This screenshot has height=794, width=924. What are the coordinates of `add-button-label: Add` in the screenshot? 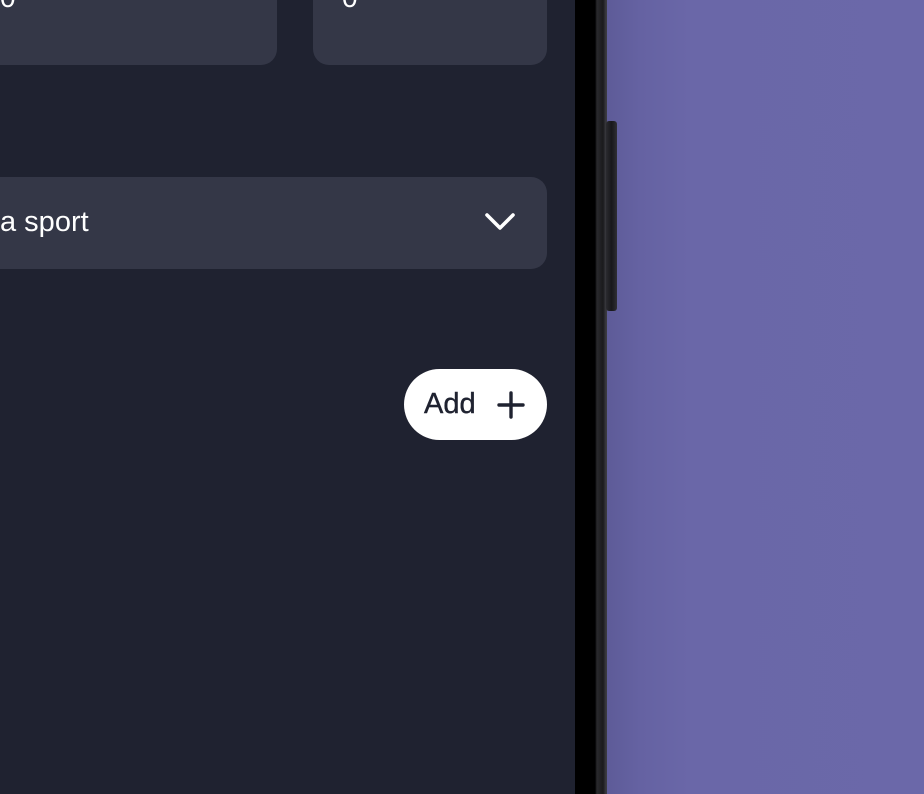 It's located at (450, 404).